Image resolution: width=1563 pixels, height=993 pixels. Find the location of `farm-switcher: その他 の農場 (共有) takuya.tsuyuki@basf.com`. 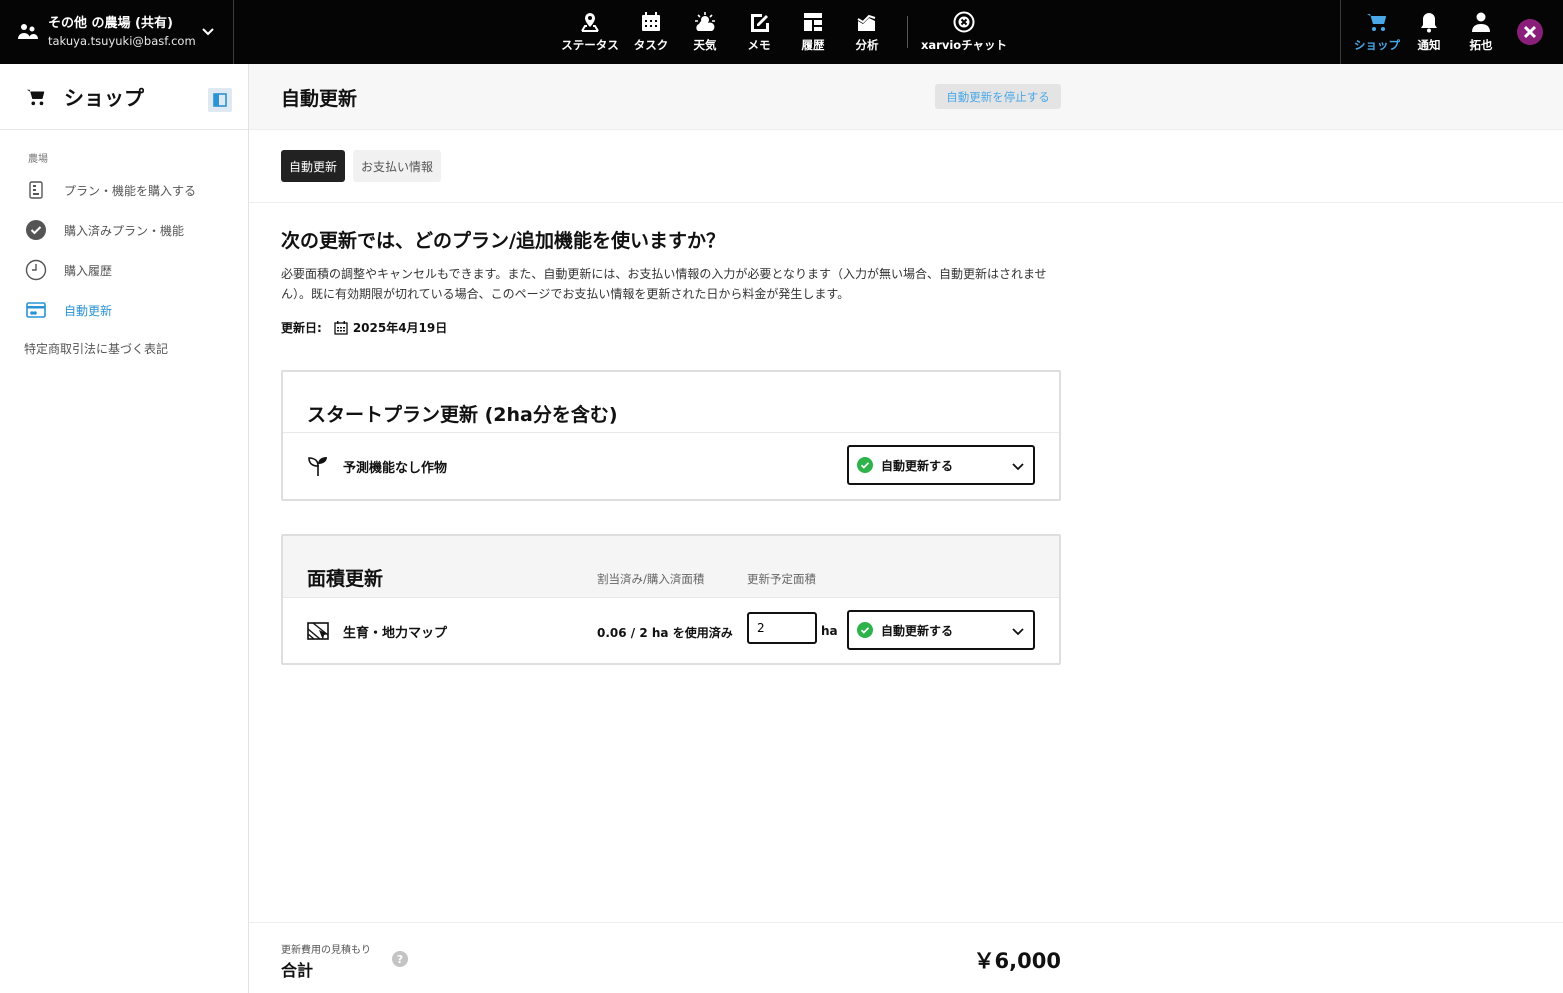

farm-switcher: その他 の農場 (共有) takuya.tsuyuki@basf.com is located at coordinates (117, 32).